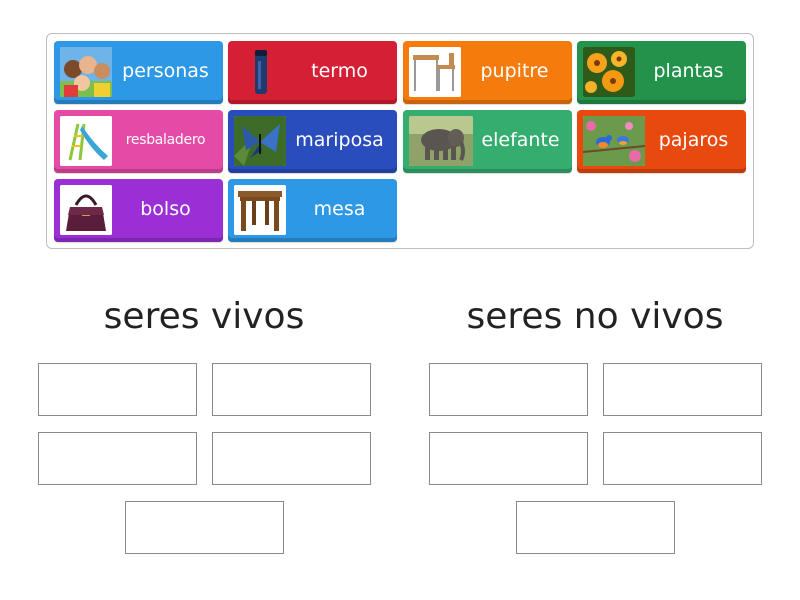 Image resolution: width=800 pixels, height=600 pixels. What do you see at coordinates (260, 141) in the screenshot?
I see `butterfly-photo-icon` at bounding box center [260, 141].